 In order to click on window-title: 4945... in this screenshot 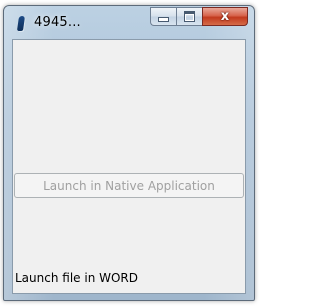, I will do `click(57, 22)`.